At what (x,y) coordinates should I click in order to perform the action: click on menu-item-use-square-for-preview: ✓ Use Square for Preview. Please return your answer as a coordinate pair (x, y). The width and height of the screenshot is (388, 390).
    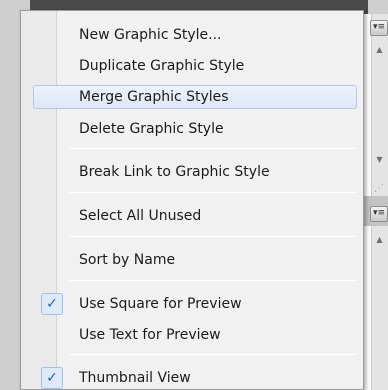
    Looking at the image, I should click on (195, 304).